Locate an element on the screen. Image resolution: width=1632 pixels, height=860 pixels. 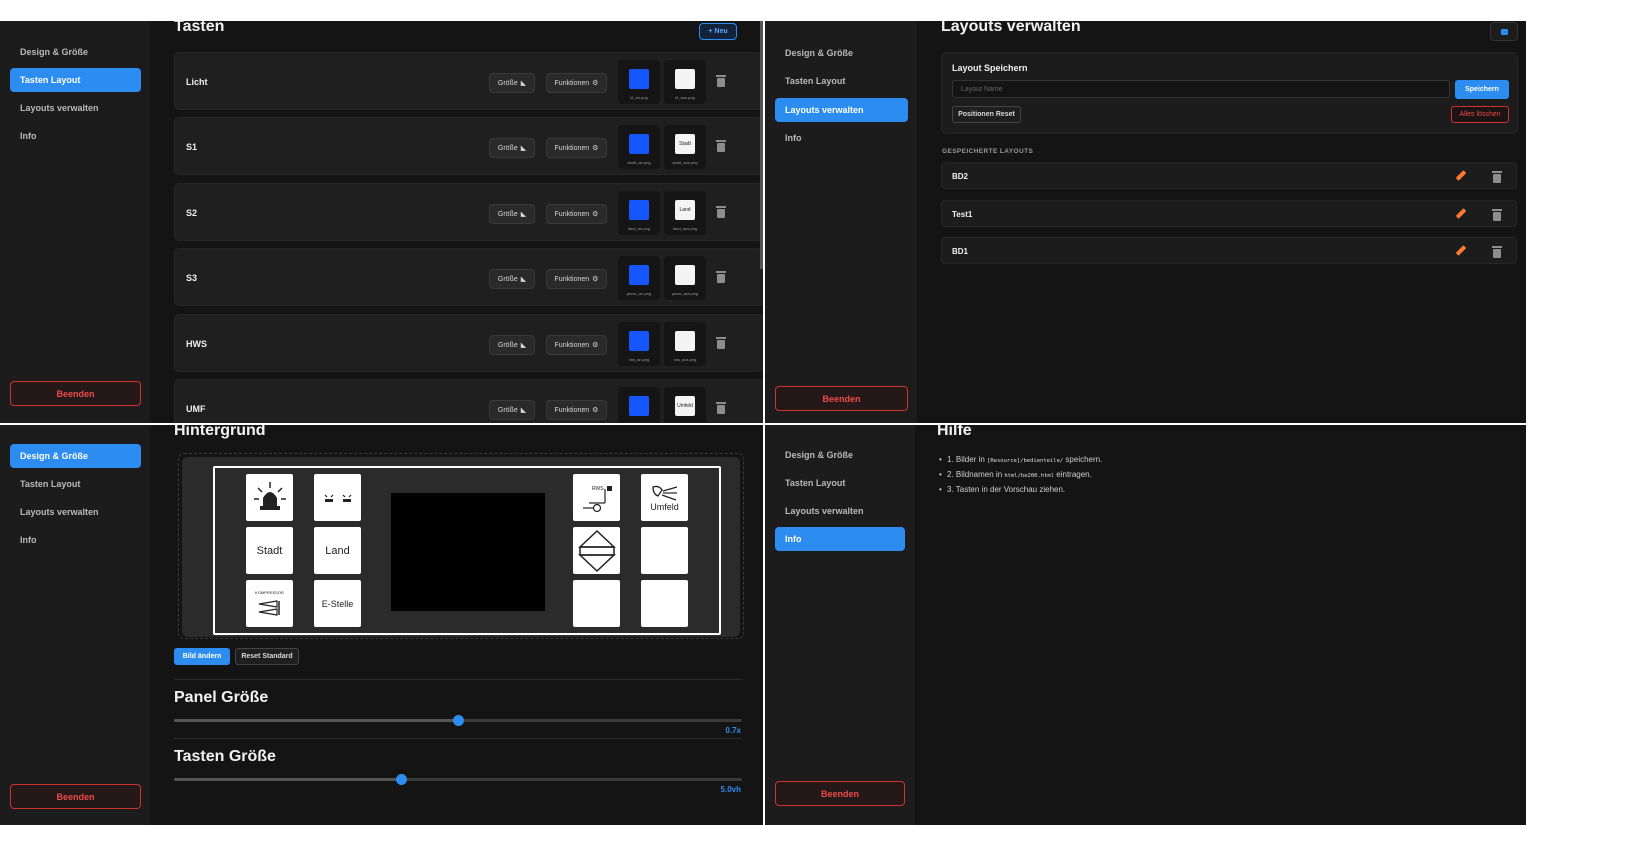
lights-key is located at coordinates (337, 497).